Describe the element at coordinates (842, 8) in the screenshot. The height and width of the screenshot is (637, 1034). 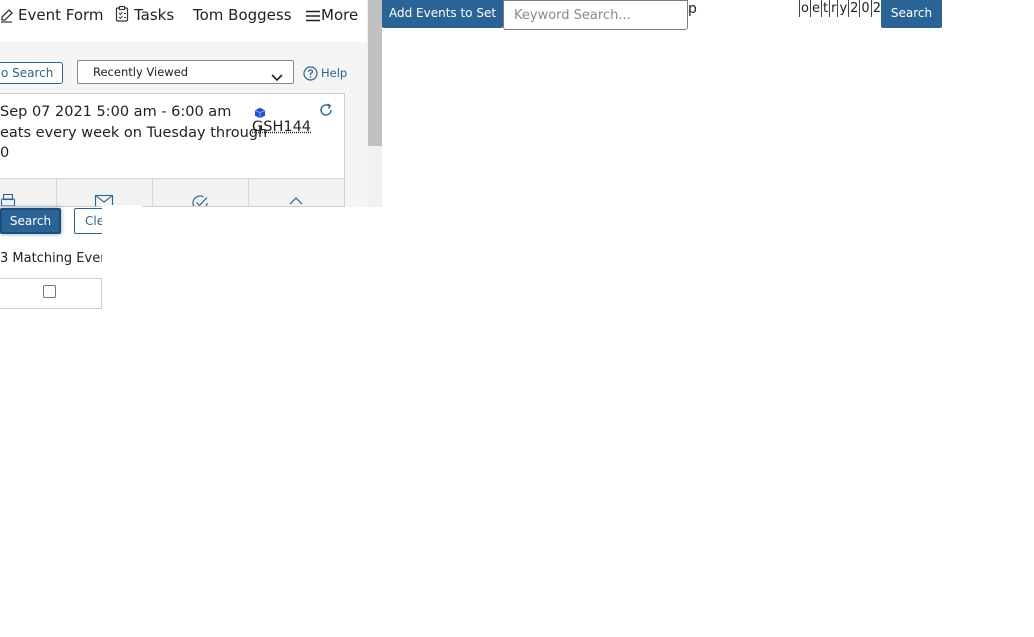
I see `stray-char: y` at that location.